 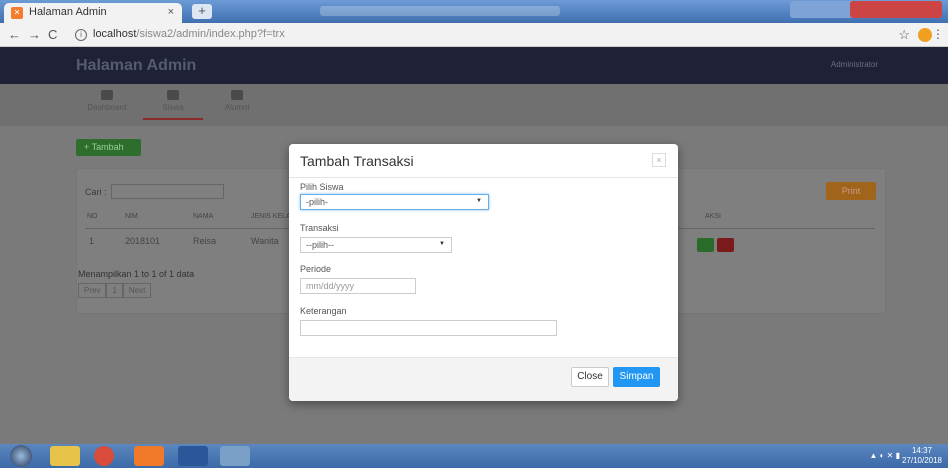 What do you see at coordinates (143, 241) in the screenshot?
I see `cell-nim: 2018101` at bounding box center [143, 241].